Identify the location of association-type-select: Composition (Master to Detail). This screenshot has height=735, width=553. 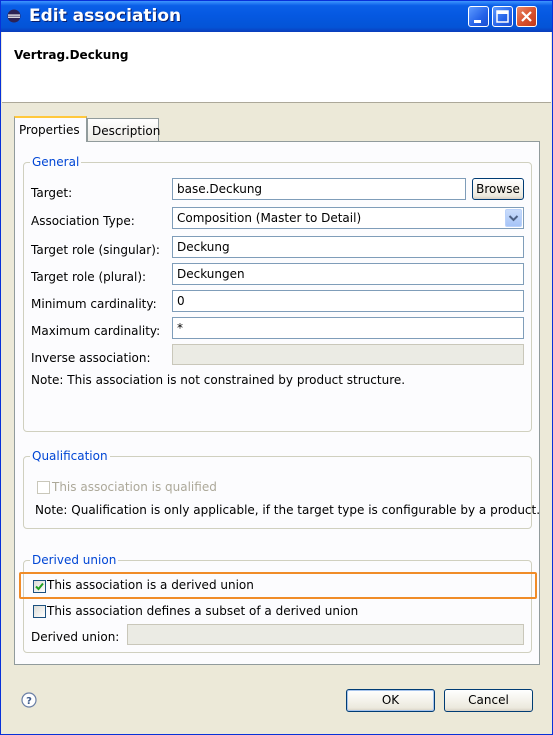
(348, 218).